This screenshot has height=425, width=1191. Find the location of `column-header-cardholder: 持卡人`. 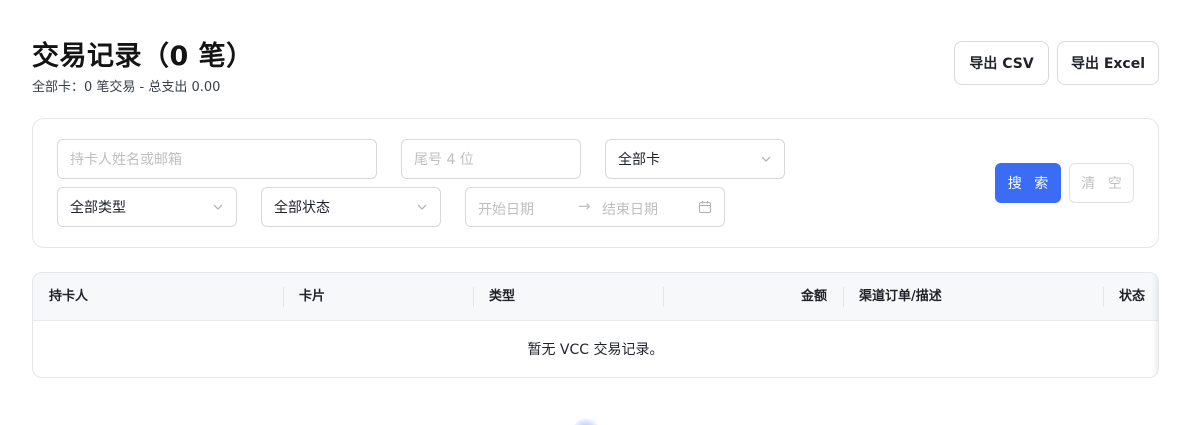

column-header-cardholder: 持卡人 is located at coordinates (69, 296).